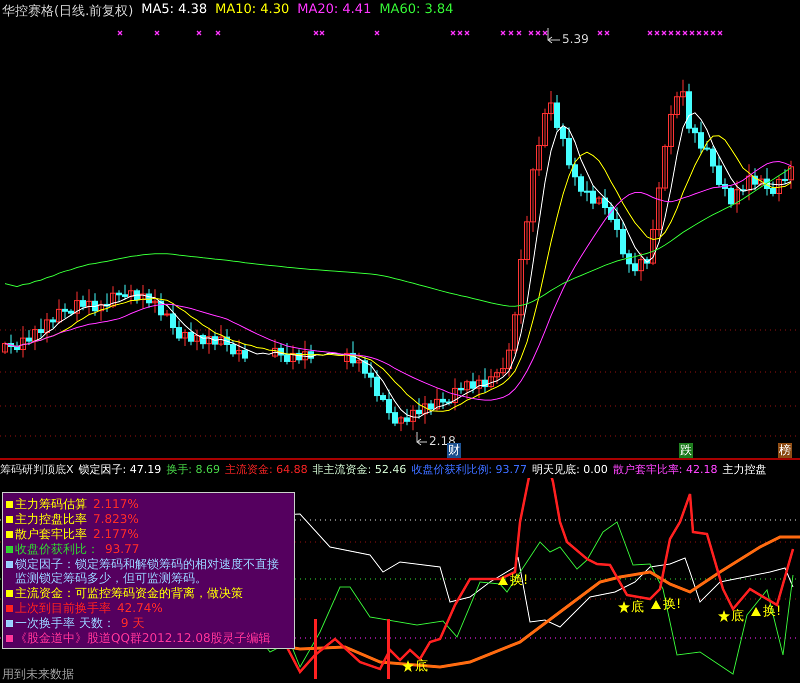  I want to click on stat-label: 一次换手率 天数：, so click(65, 623).